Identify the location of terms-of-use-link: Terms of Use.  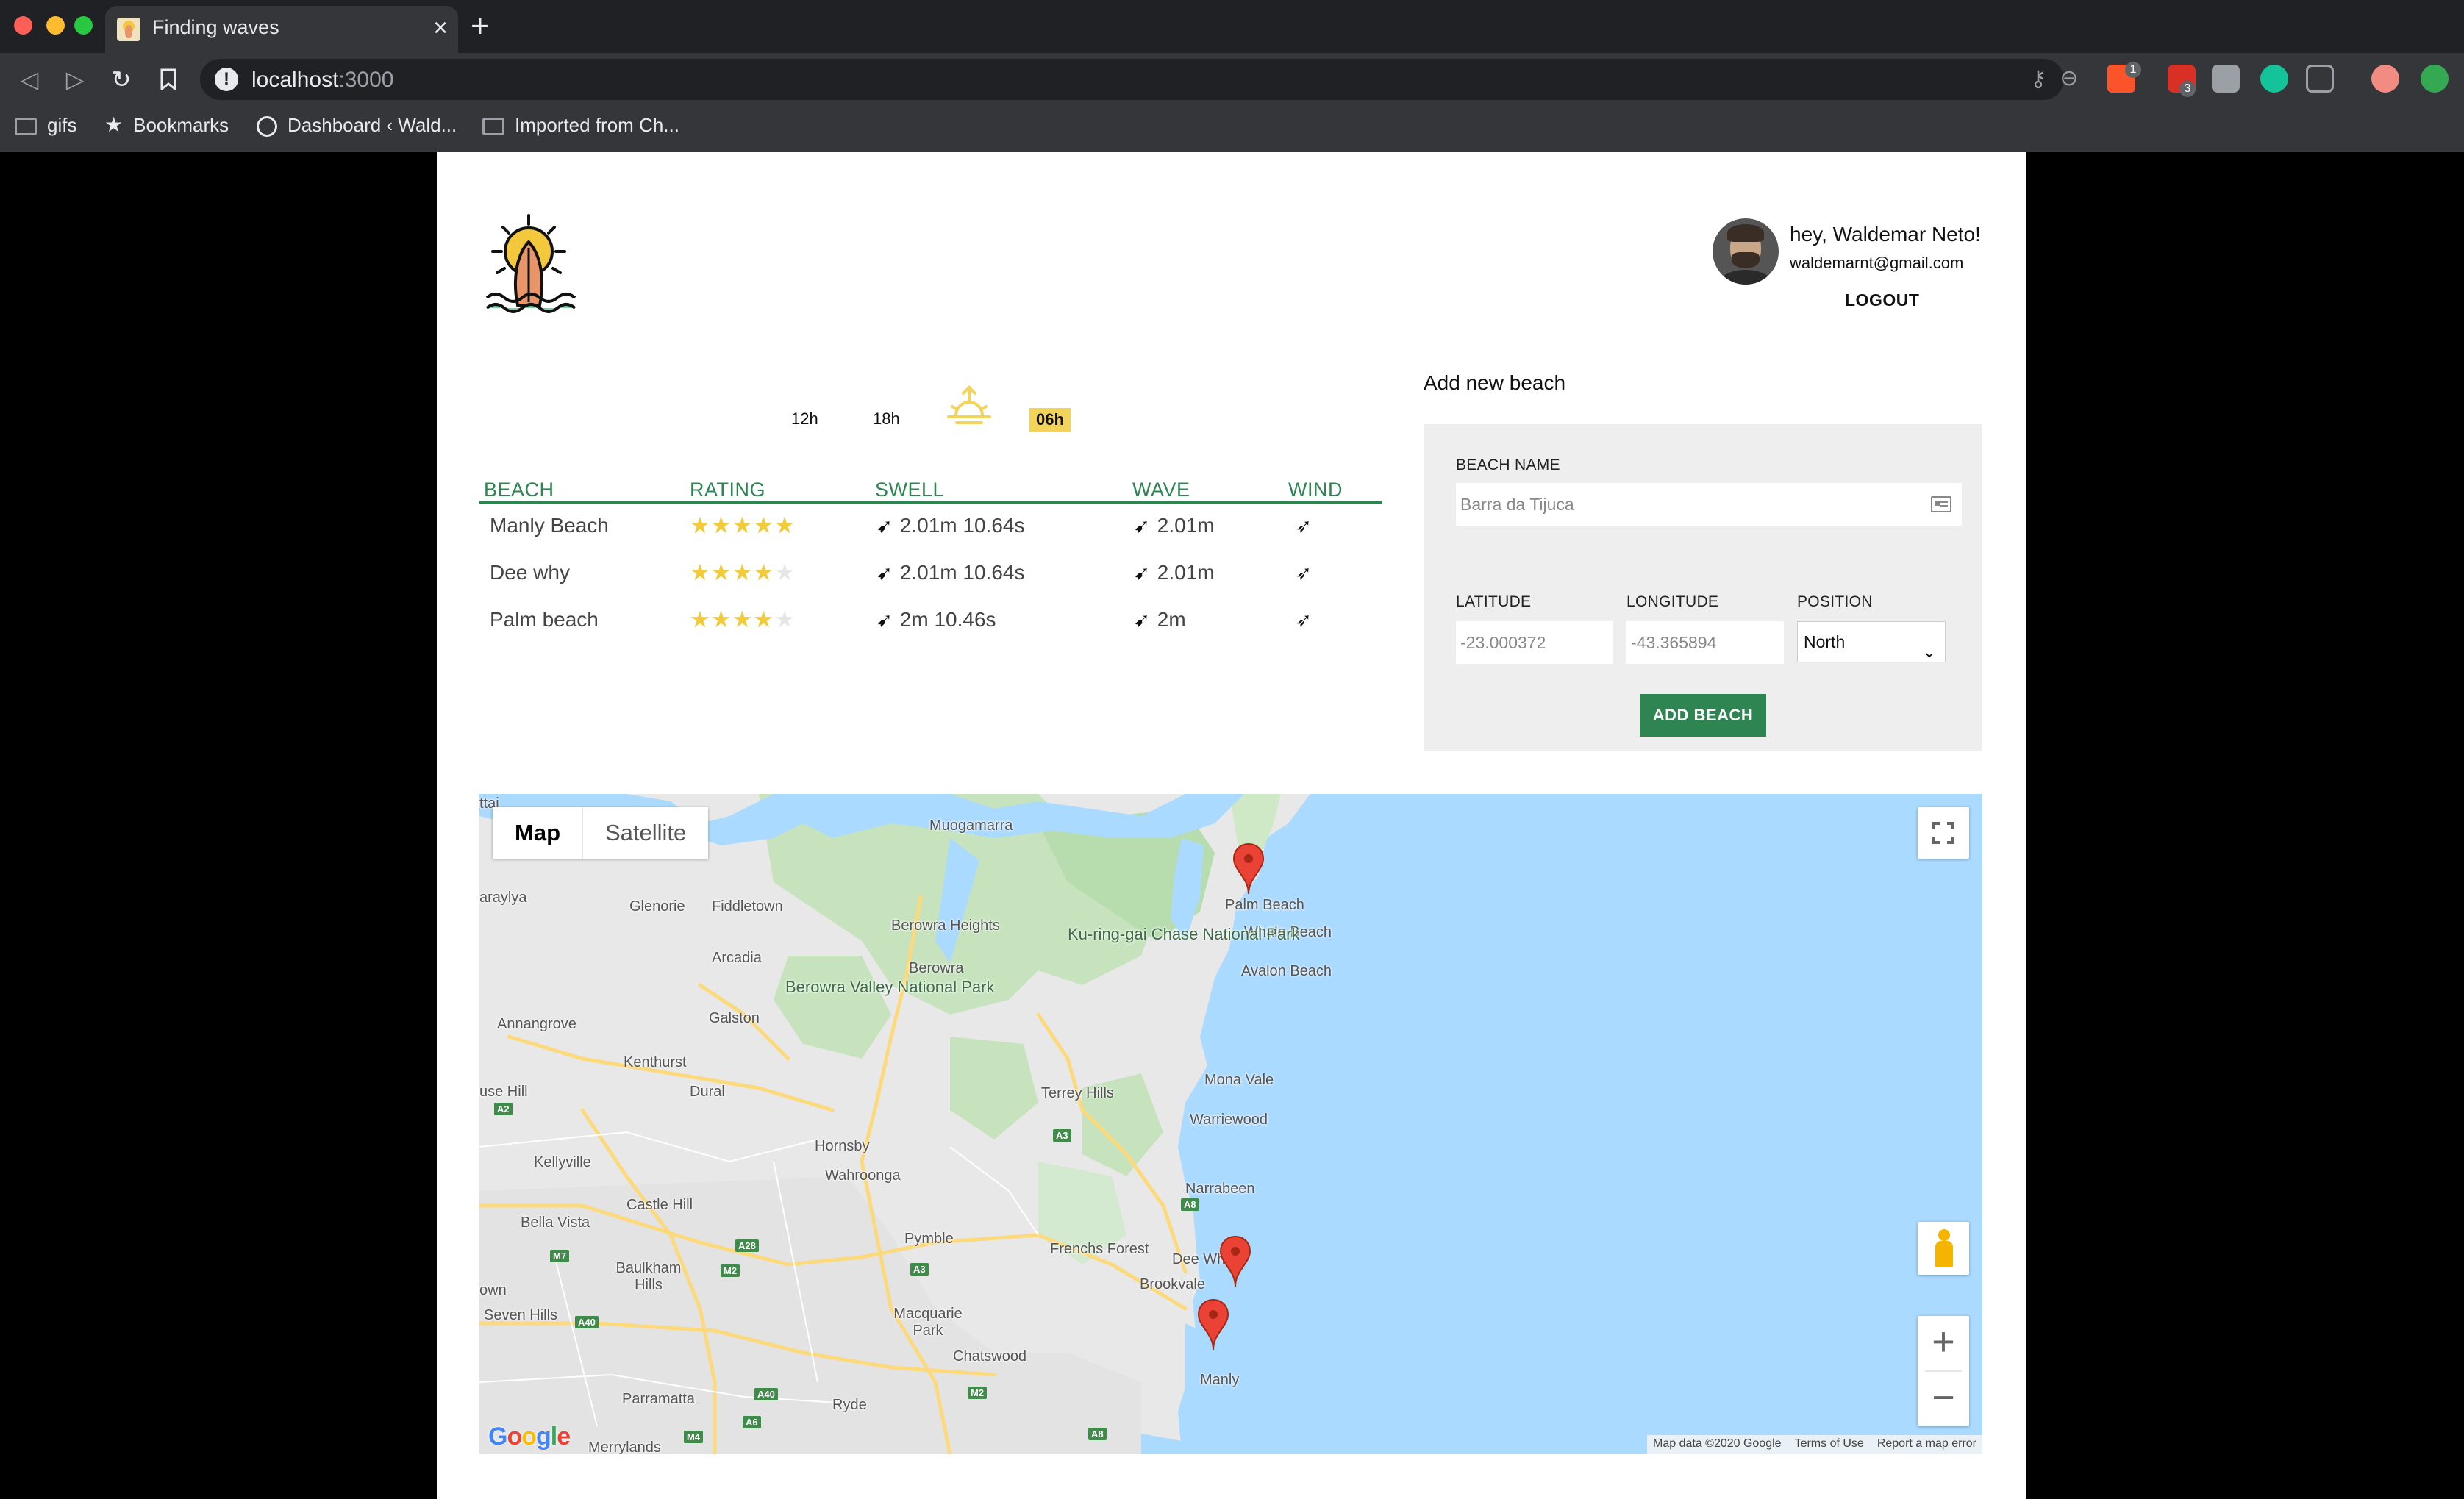
(1830, 1443).